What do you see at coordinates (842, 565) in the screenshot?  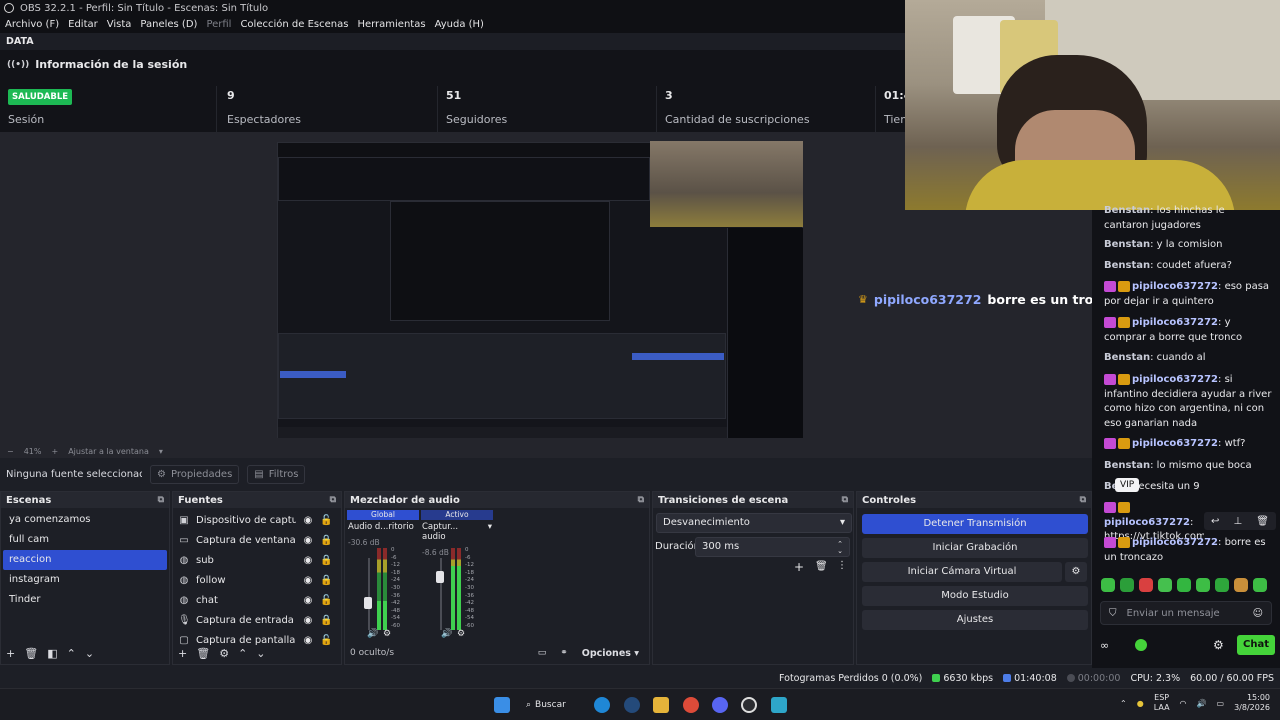 I see `more-options-icon: ⋮` at bounding box center [842, 565].